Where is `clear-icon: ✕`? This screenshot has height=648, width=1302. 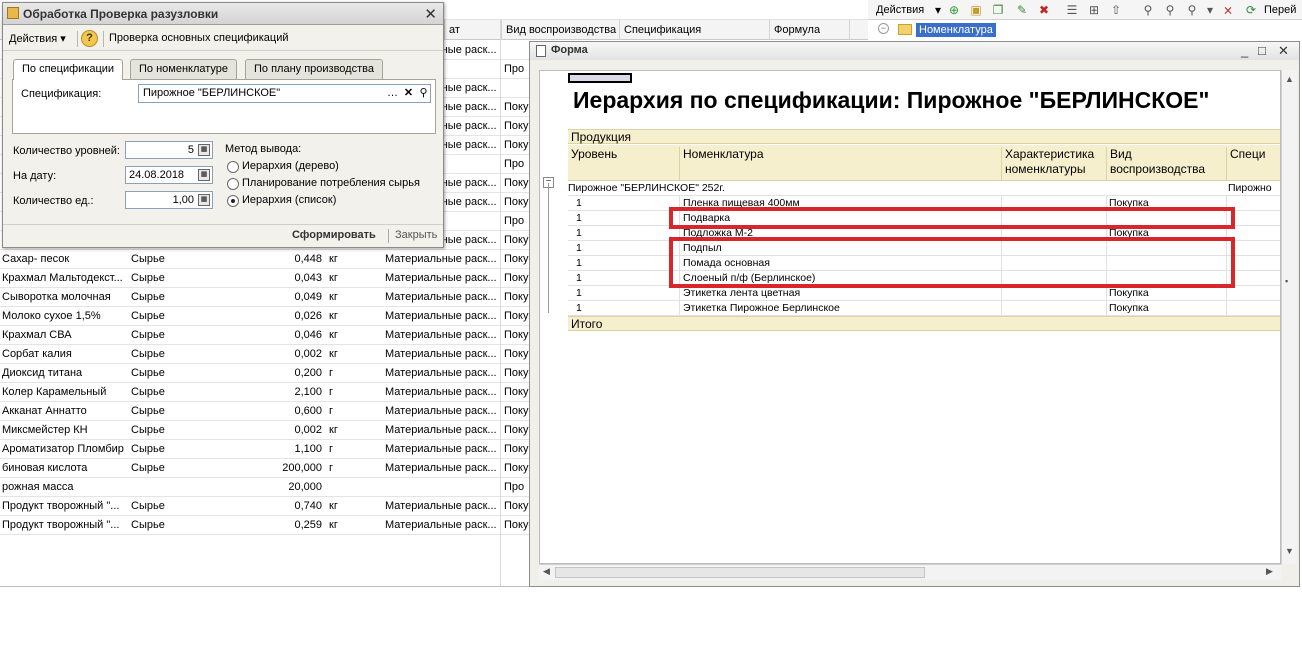
clear-icon: ✕ is located at coordinates (408, 93).